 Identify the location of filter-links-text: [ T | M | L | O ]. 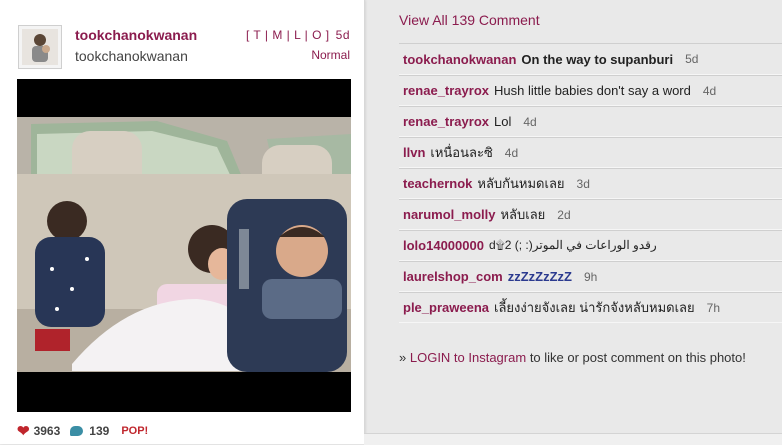
(288, 35).